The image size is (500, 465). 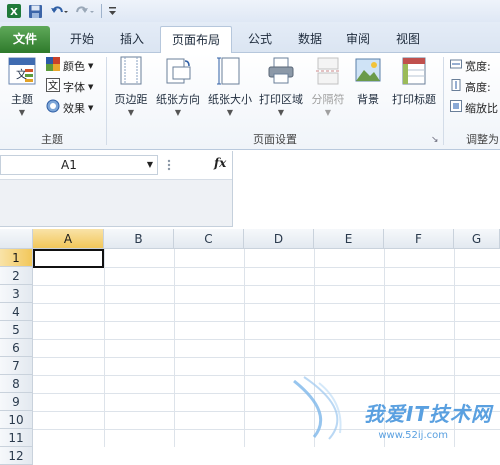 I want to click on row-header-12: 12, so click(x=16, y=456).